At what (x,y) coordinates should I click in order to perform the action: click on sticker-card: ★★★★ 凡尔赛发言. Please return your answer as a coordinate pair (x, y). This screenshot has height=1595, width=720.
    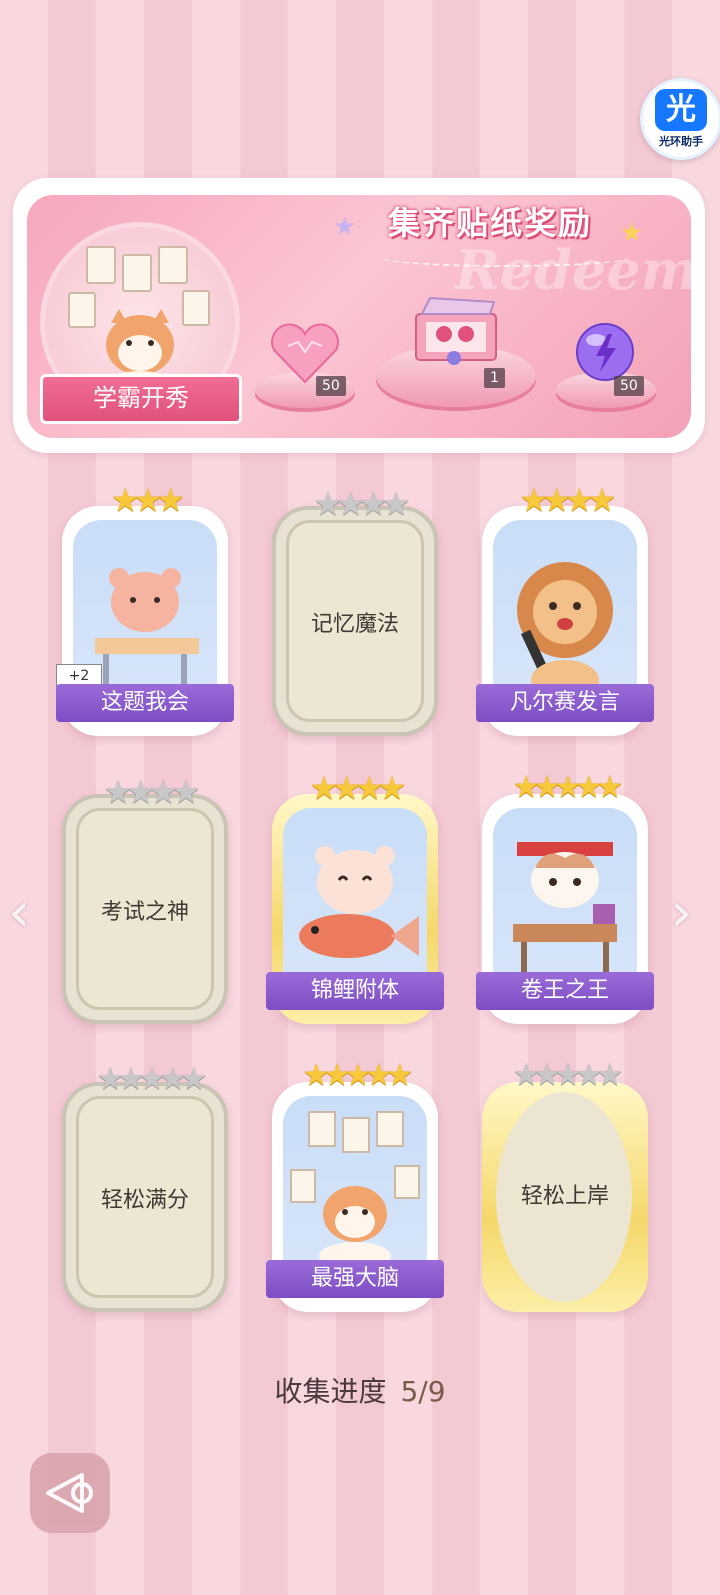
    Looking at the image, I should click on (565, 609).